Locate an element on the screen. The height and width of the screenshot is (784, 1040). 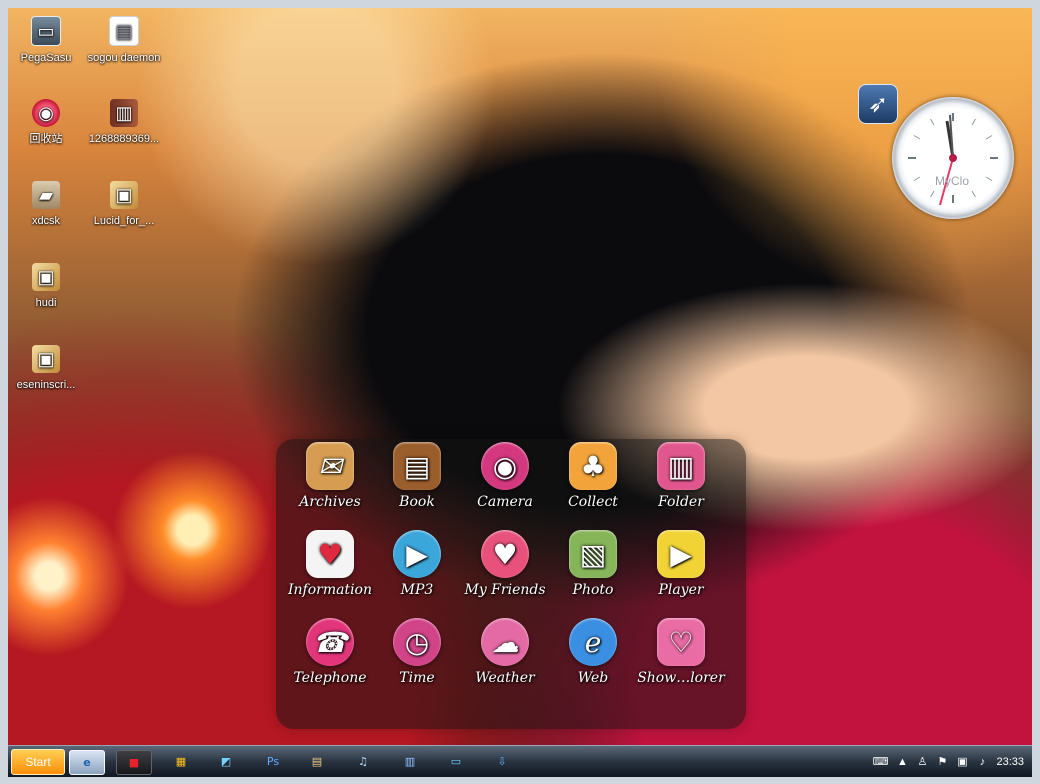
chat-icon: ▭ is located at coordinates (456, 761).